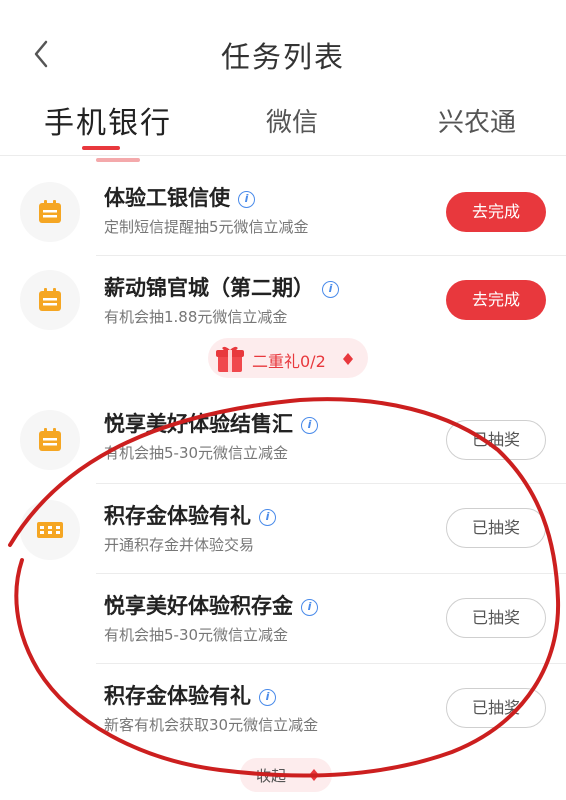 The height and width of the screenshot is (800, 566). Describe the element at coordinates (211, 605) in the screenshot. I see `task-title: 悦享美好体验积存金 i` at that location.